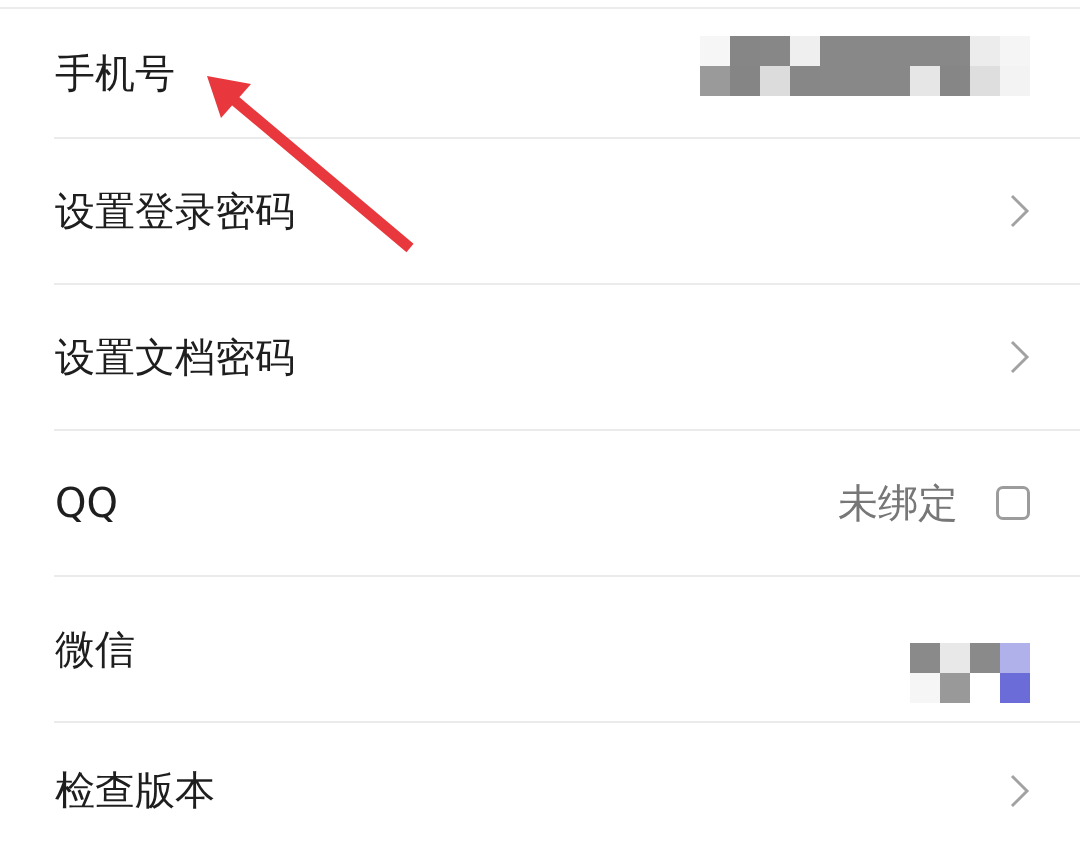 The width and height of the screenshot is (1080, 859). I want to click on setting-label: 微信, so click(95, 649).